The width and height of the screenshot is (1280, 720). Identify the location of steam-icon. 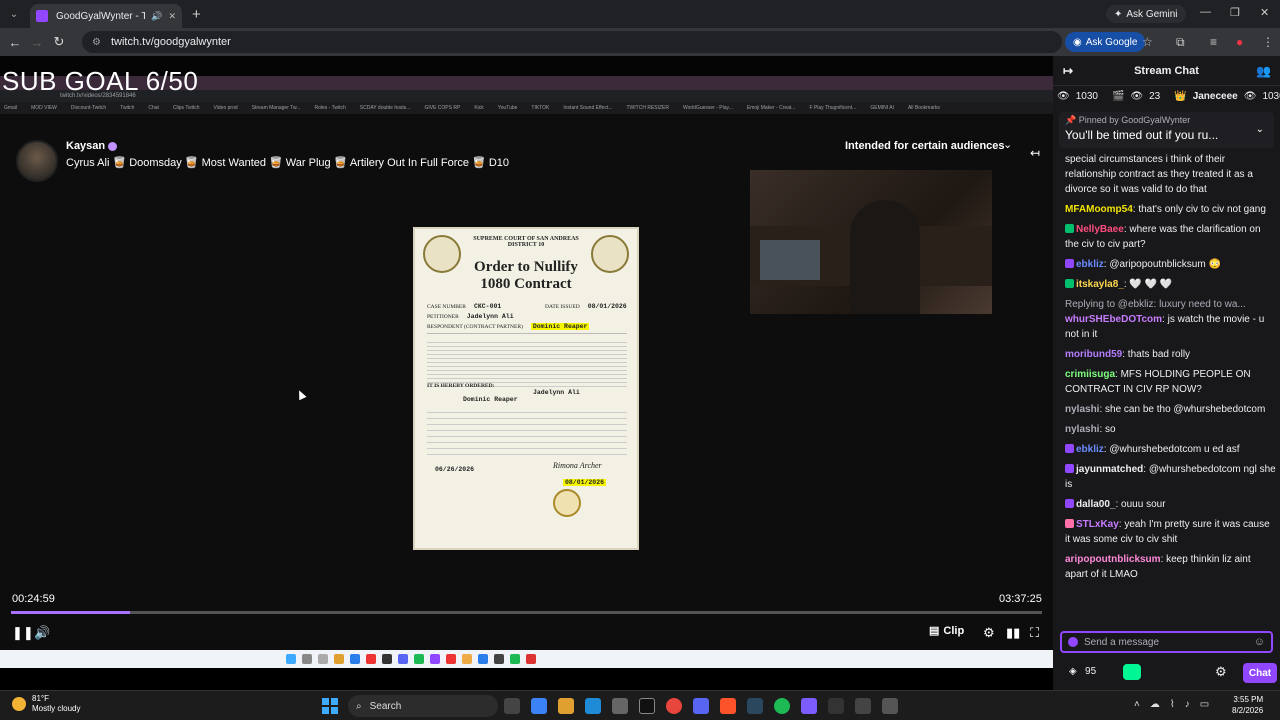
(755, 706).